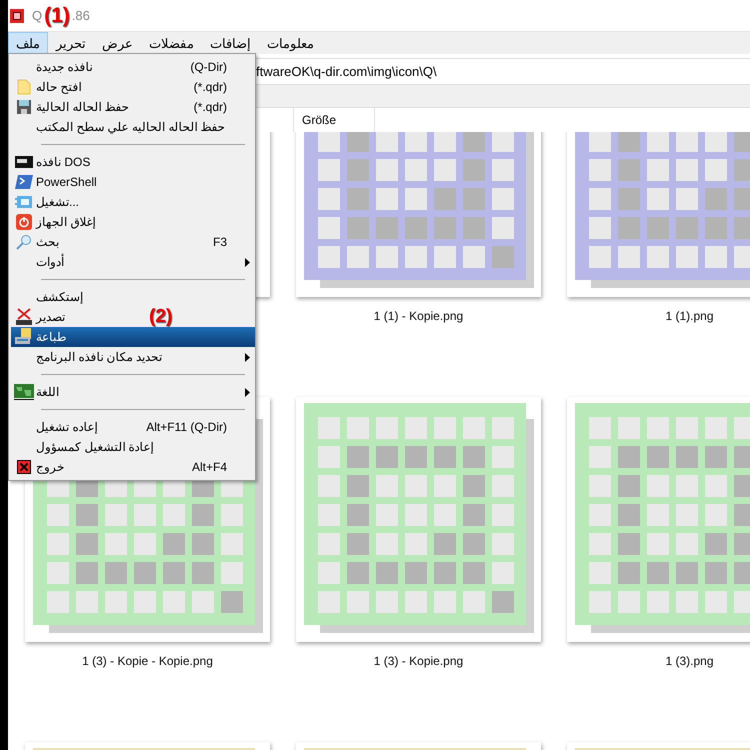  Describe the element at coordinates (171, 43) in the screenshot. I see `menu-item: مفضلات` at that location.